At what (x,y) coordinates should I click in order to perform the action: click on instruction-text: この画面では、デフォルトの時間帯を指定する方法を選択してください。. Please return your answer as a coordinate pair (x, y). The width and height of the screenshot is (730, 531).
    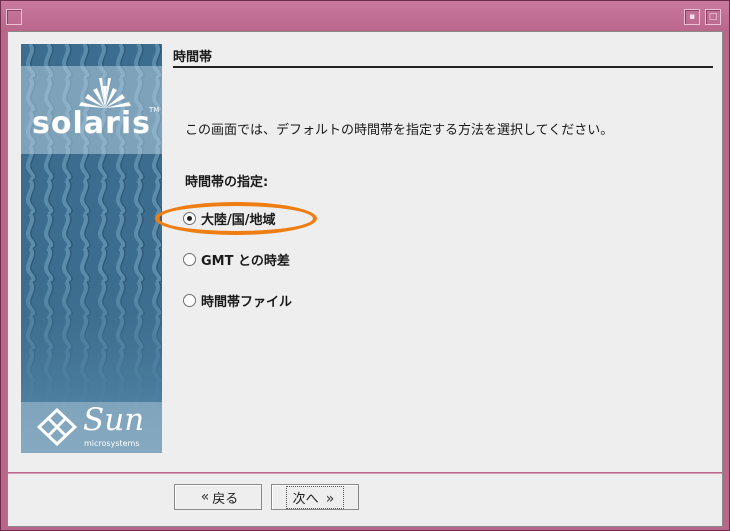
    Looking at the image, I should click on (399, 130).